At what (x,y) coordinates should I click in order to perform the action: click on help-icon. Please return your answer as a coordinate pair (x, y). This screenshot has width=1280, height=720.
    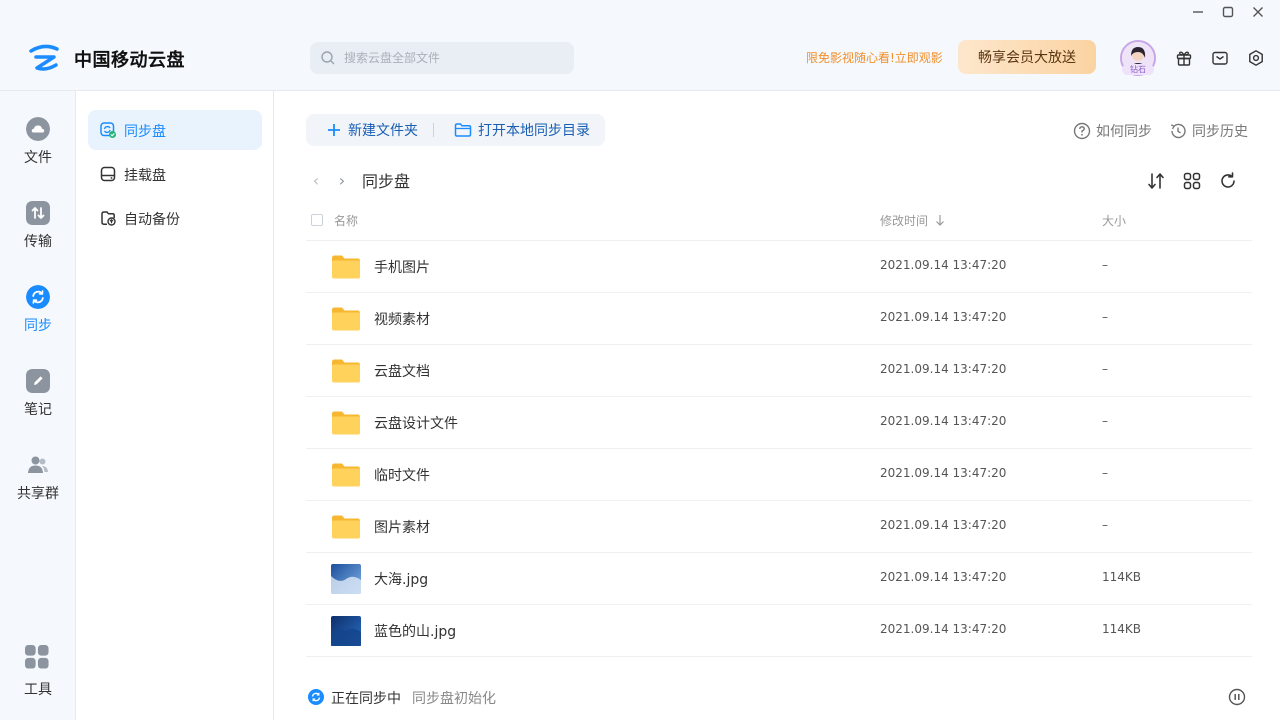
    Looking at the image, I should click on (1082, 131).